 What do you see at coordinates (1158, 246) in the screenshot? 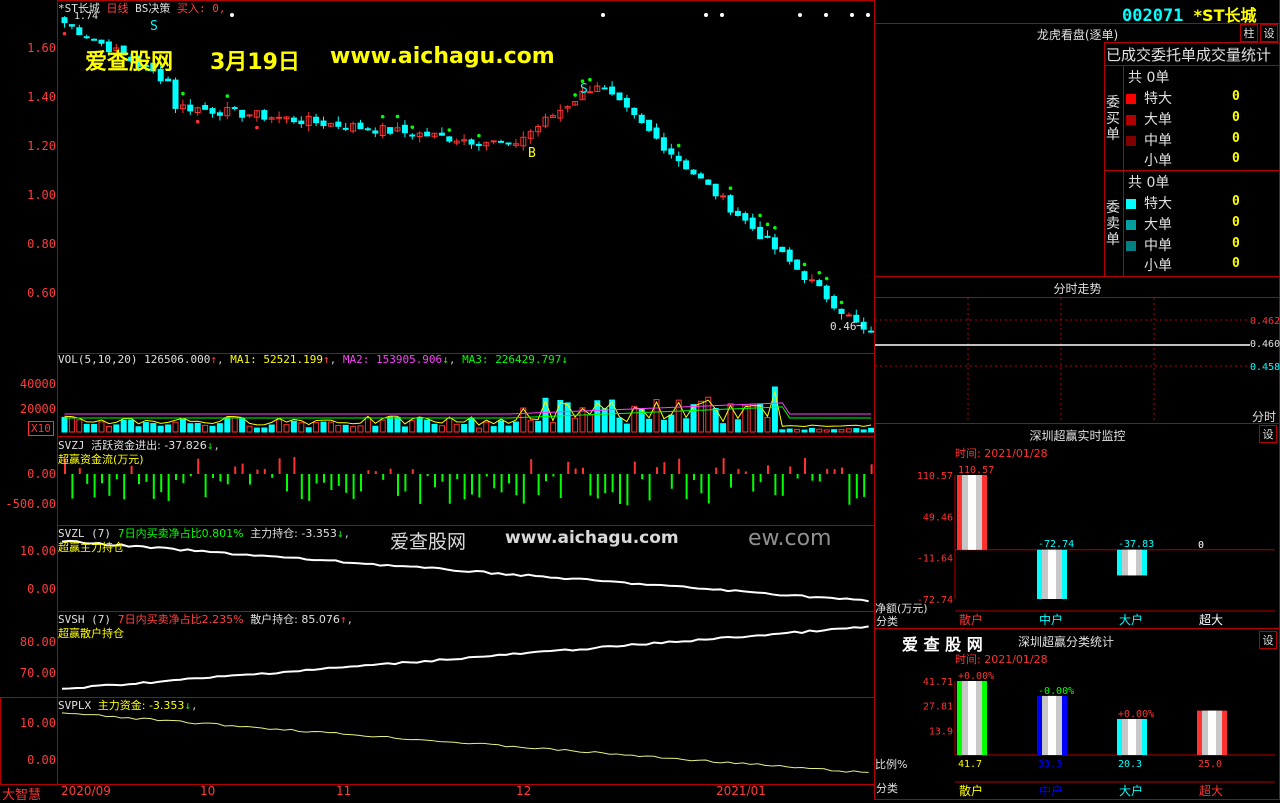
I see `row-label: 中单` at bounding box center [1158, 246].